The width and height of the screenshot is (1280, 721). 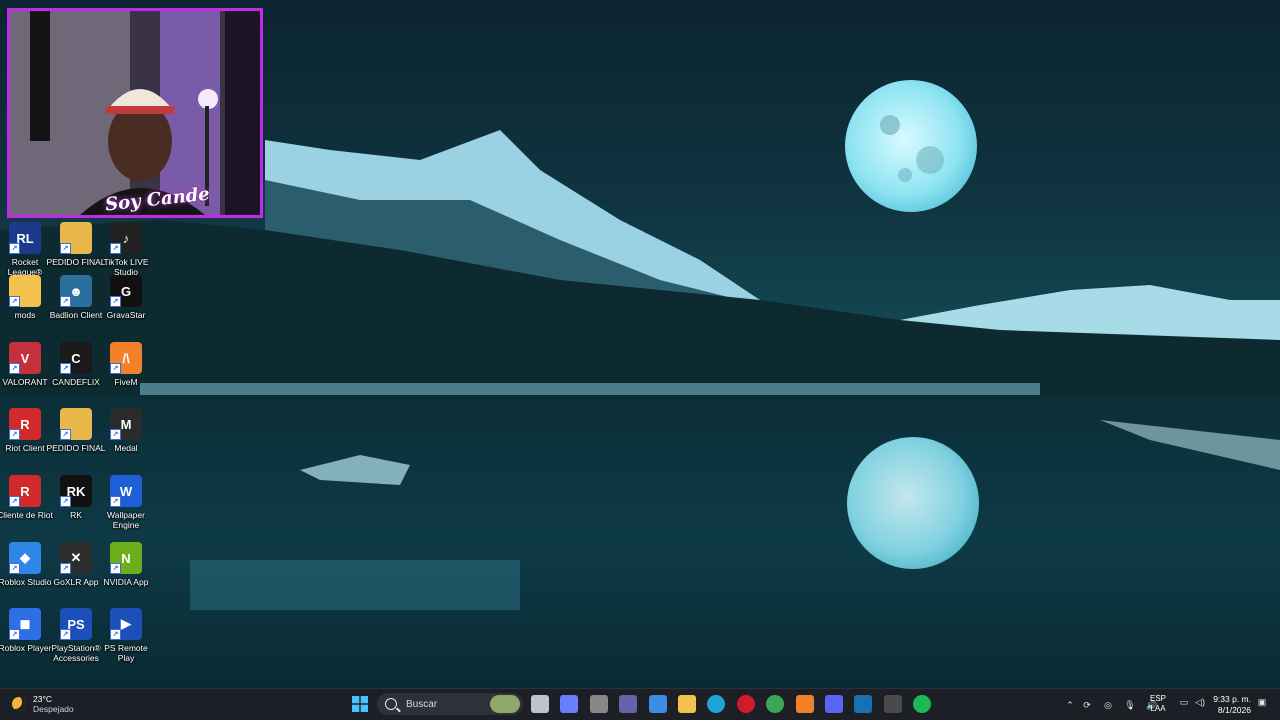 What do you see at coordinates (126, 424) in the screenshot?
I see `desktop-app-icon: M ↗` at bounding box center [126, 424].